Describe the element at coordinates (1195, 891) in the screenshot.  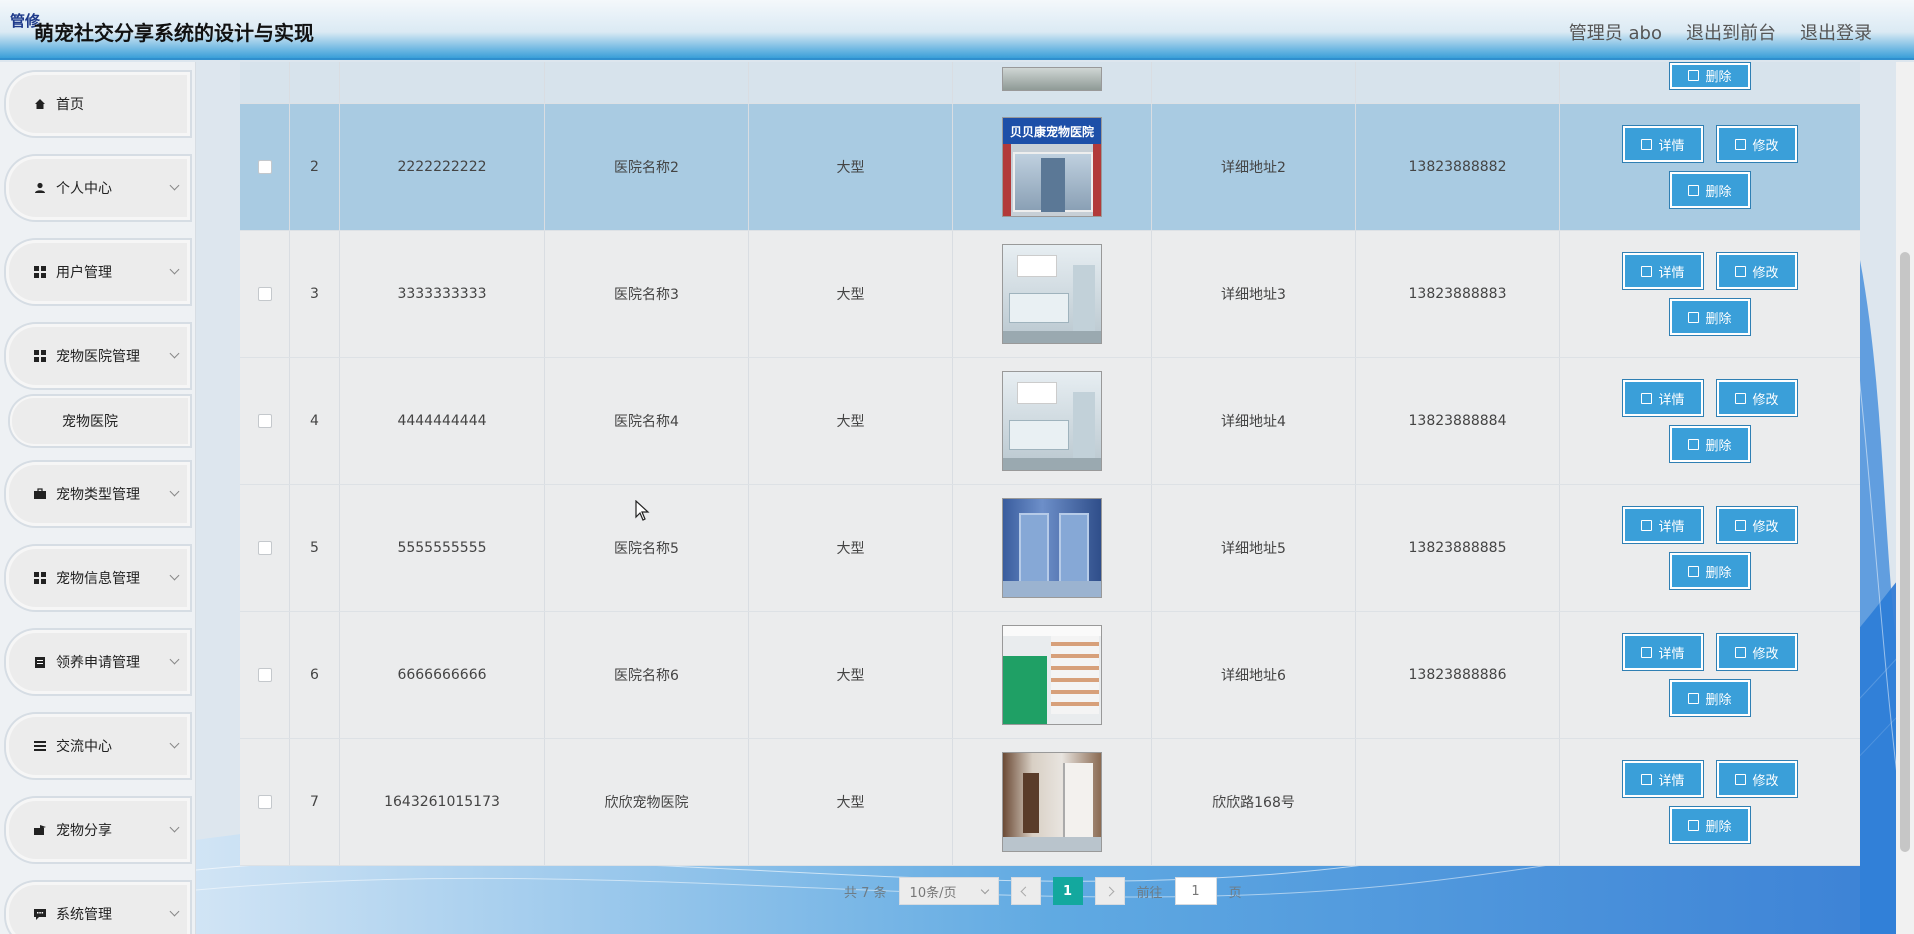
I see `goto-page-input: 1` at that location.